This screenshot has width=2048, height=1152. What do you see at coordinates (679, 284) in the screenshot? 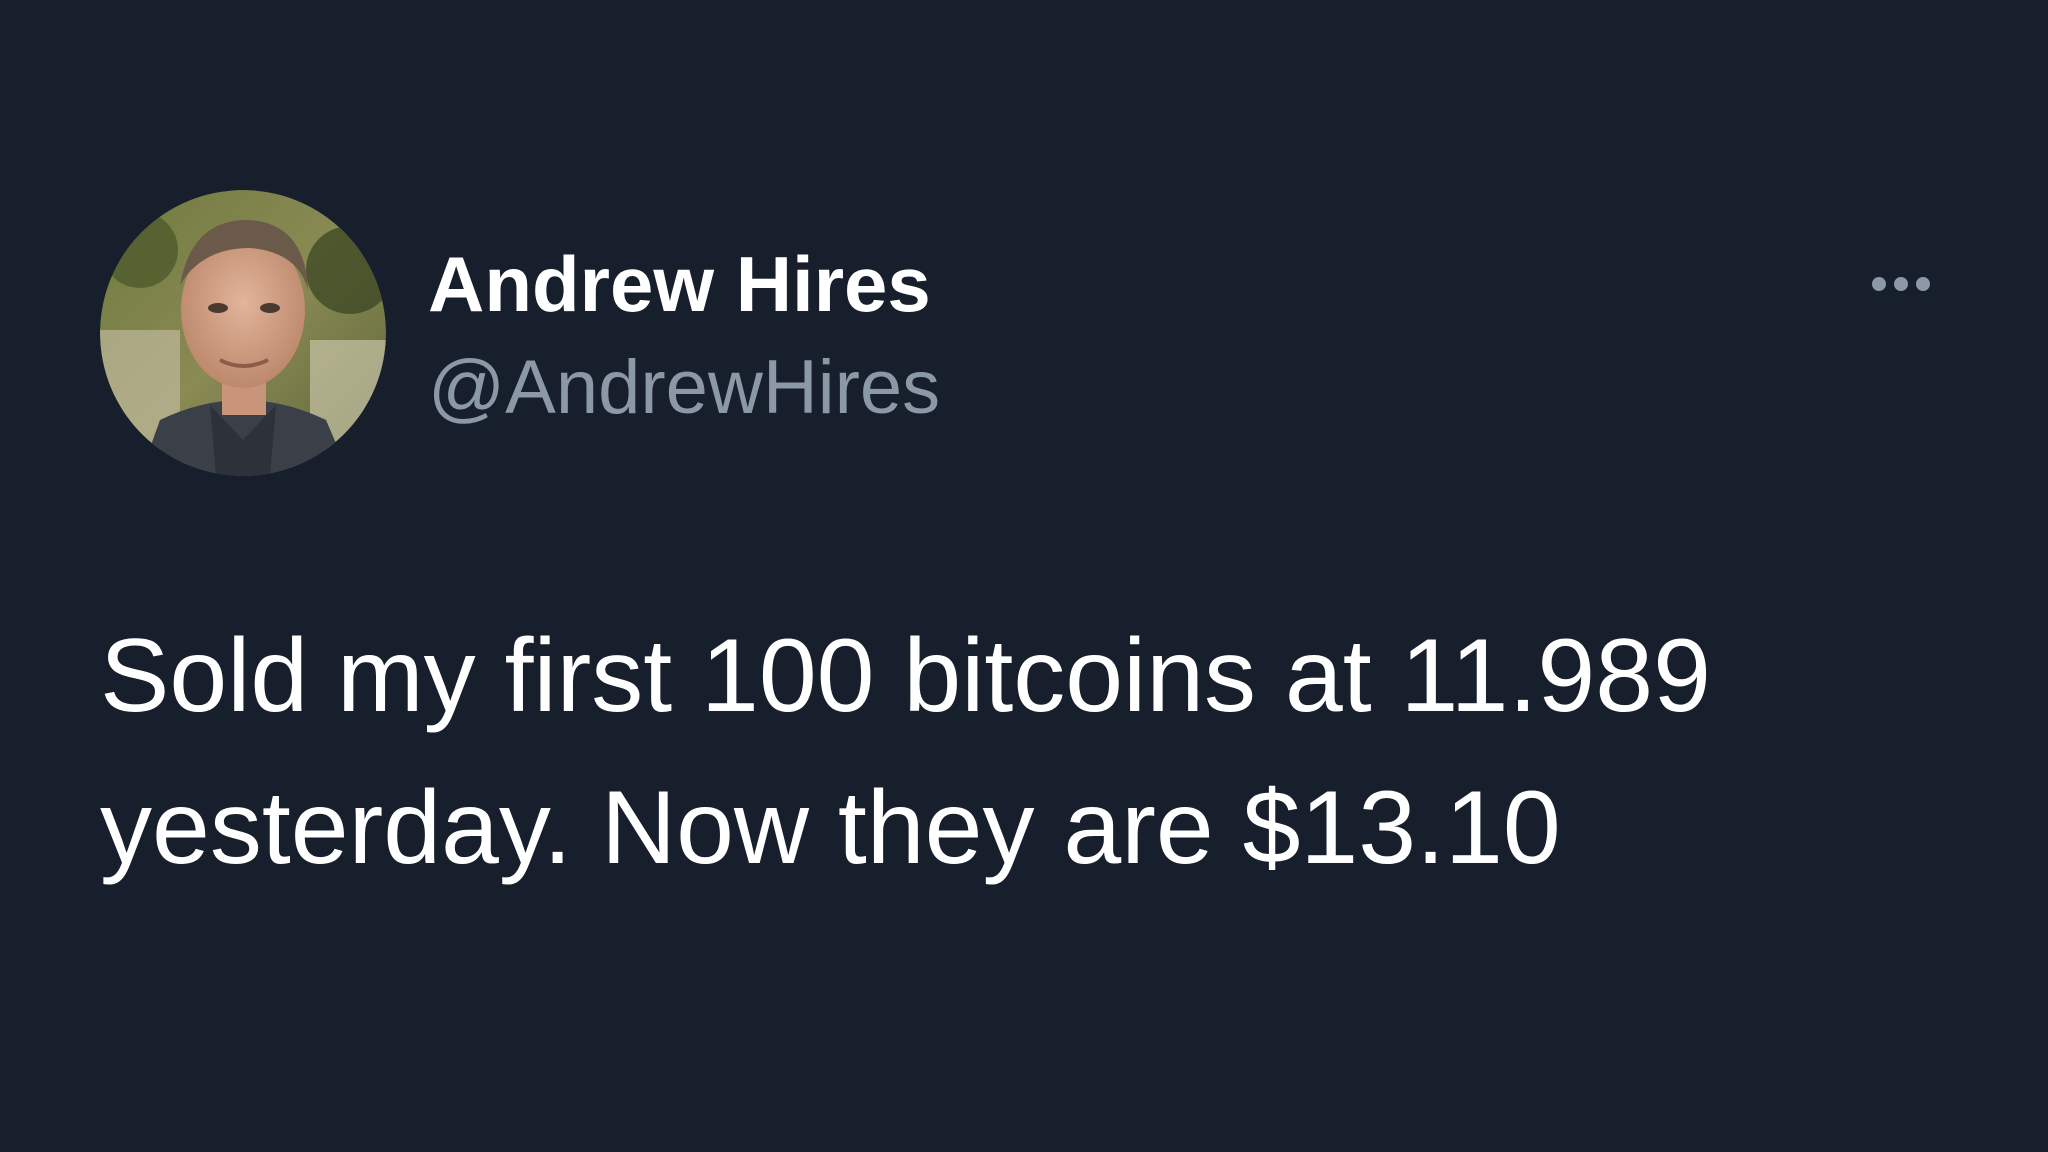
I see `author-display-name: Andrew Hires` at bounding box center [679, 284].